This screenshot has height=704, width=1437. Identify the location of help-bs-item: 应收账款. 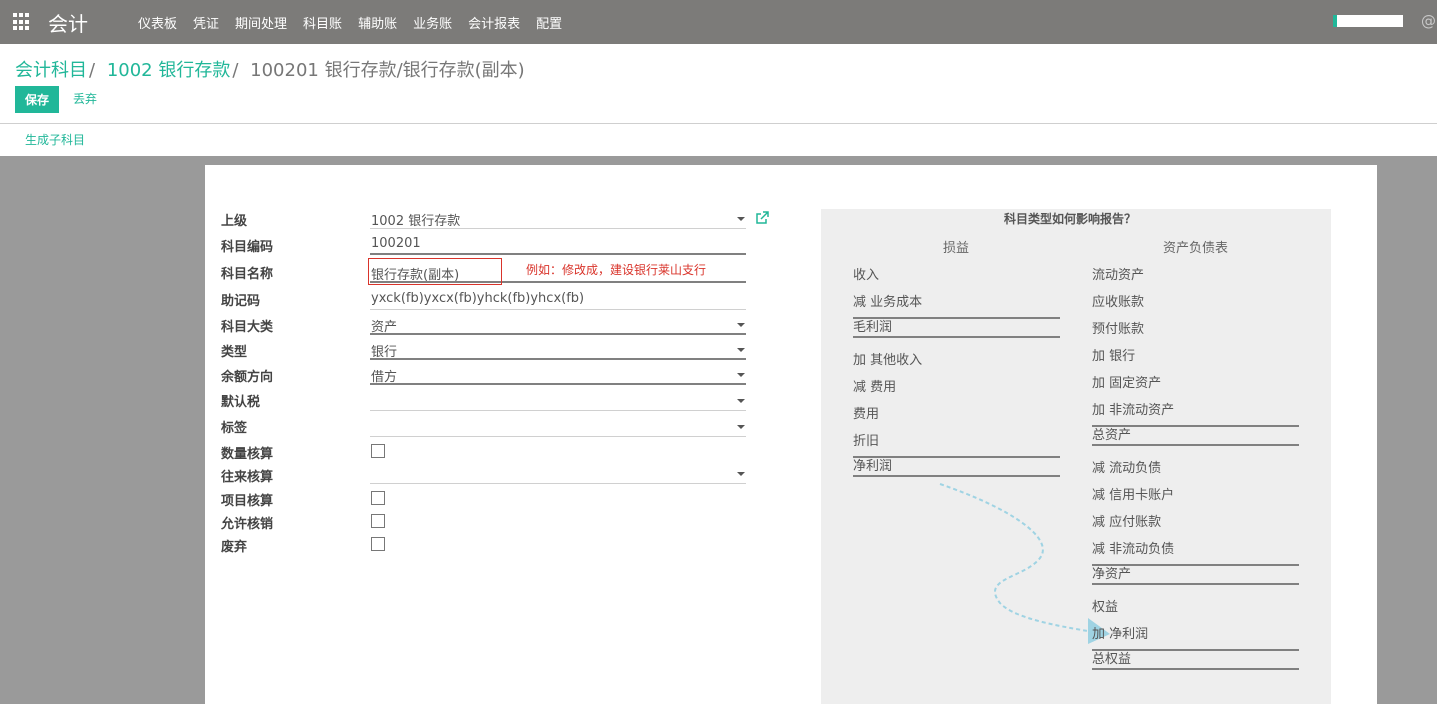
(1118, 302).